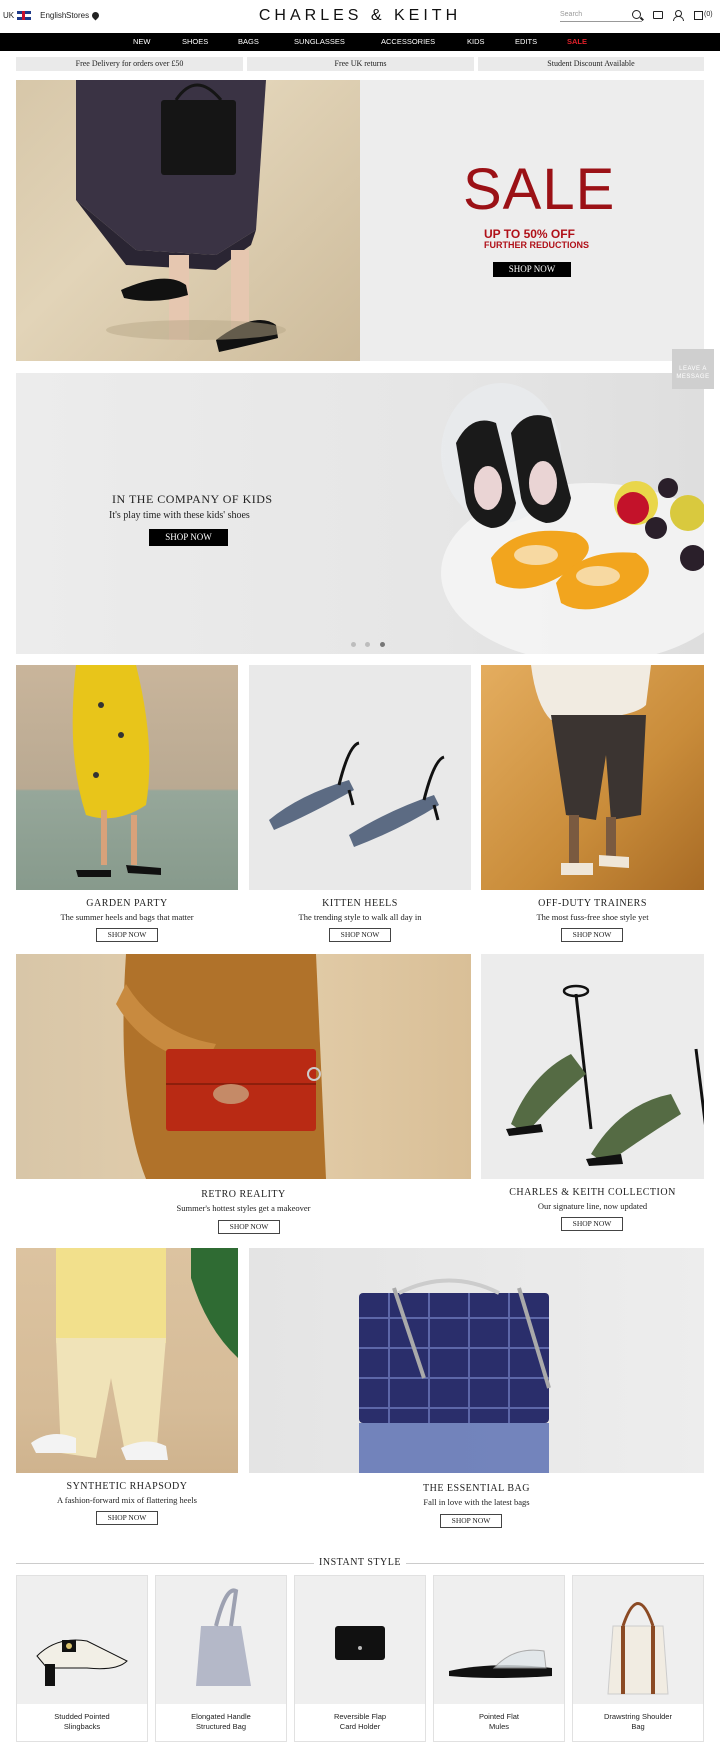  Describe the element at coordinates (221, 1726) in the screenshot. I see `product-name-line2: Structured Bag` at that location.